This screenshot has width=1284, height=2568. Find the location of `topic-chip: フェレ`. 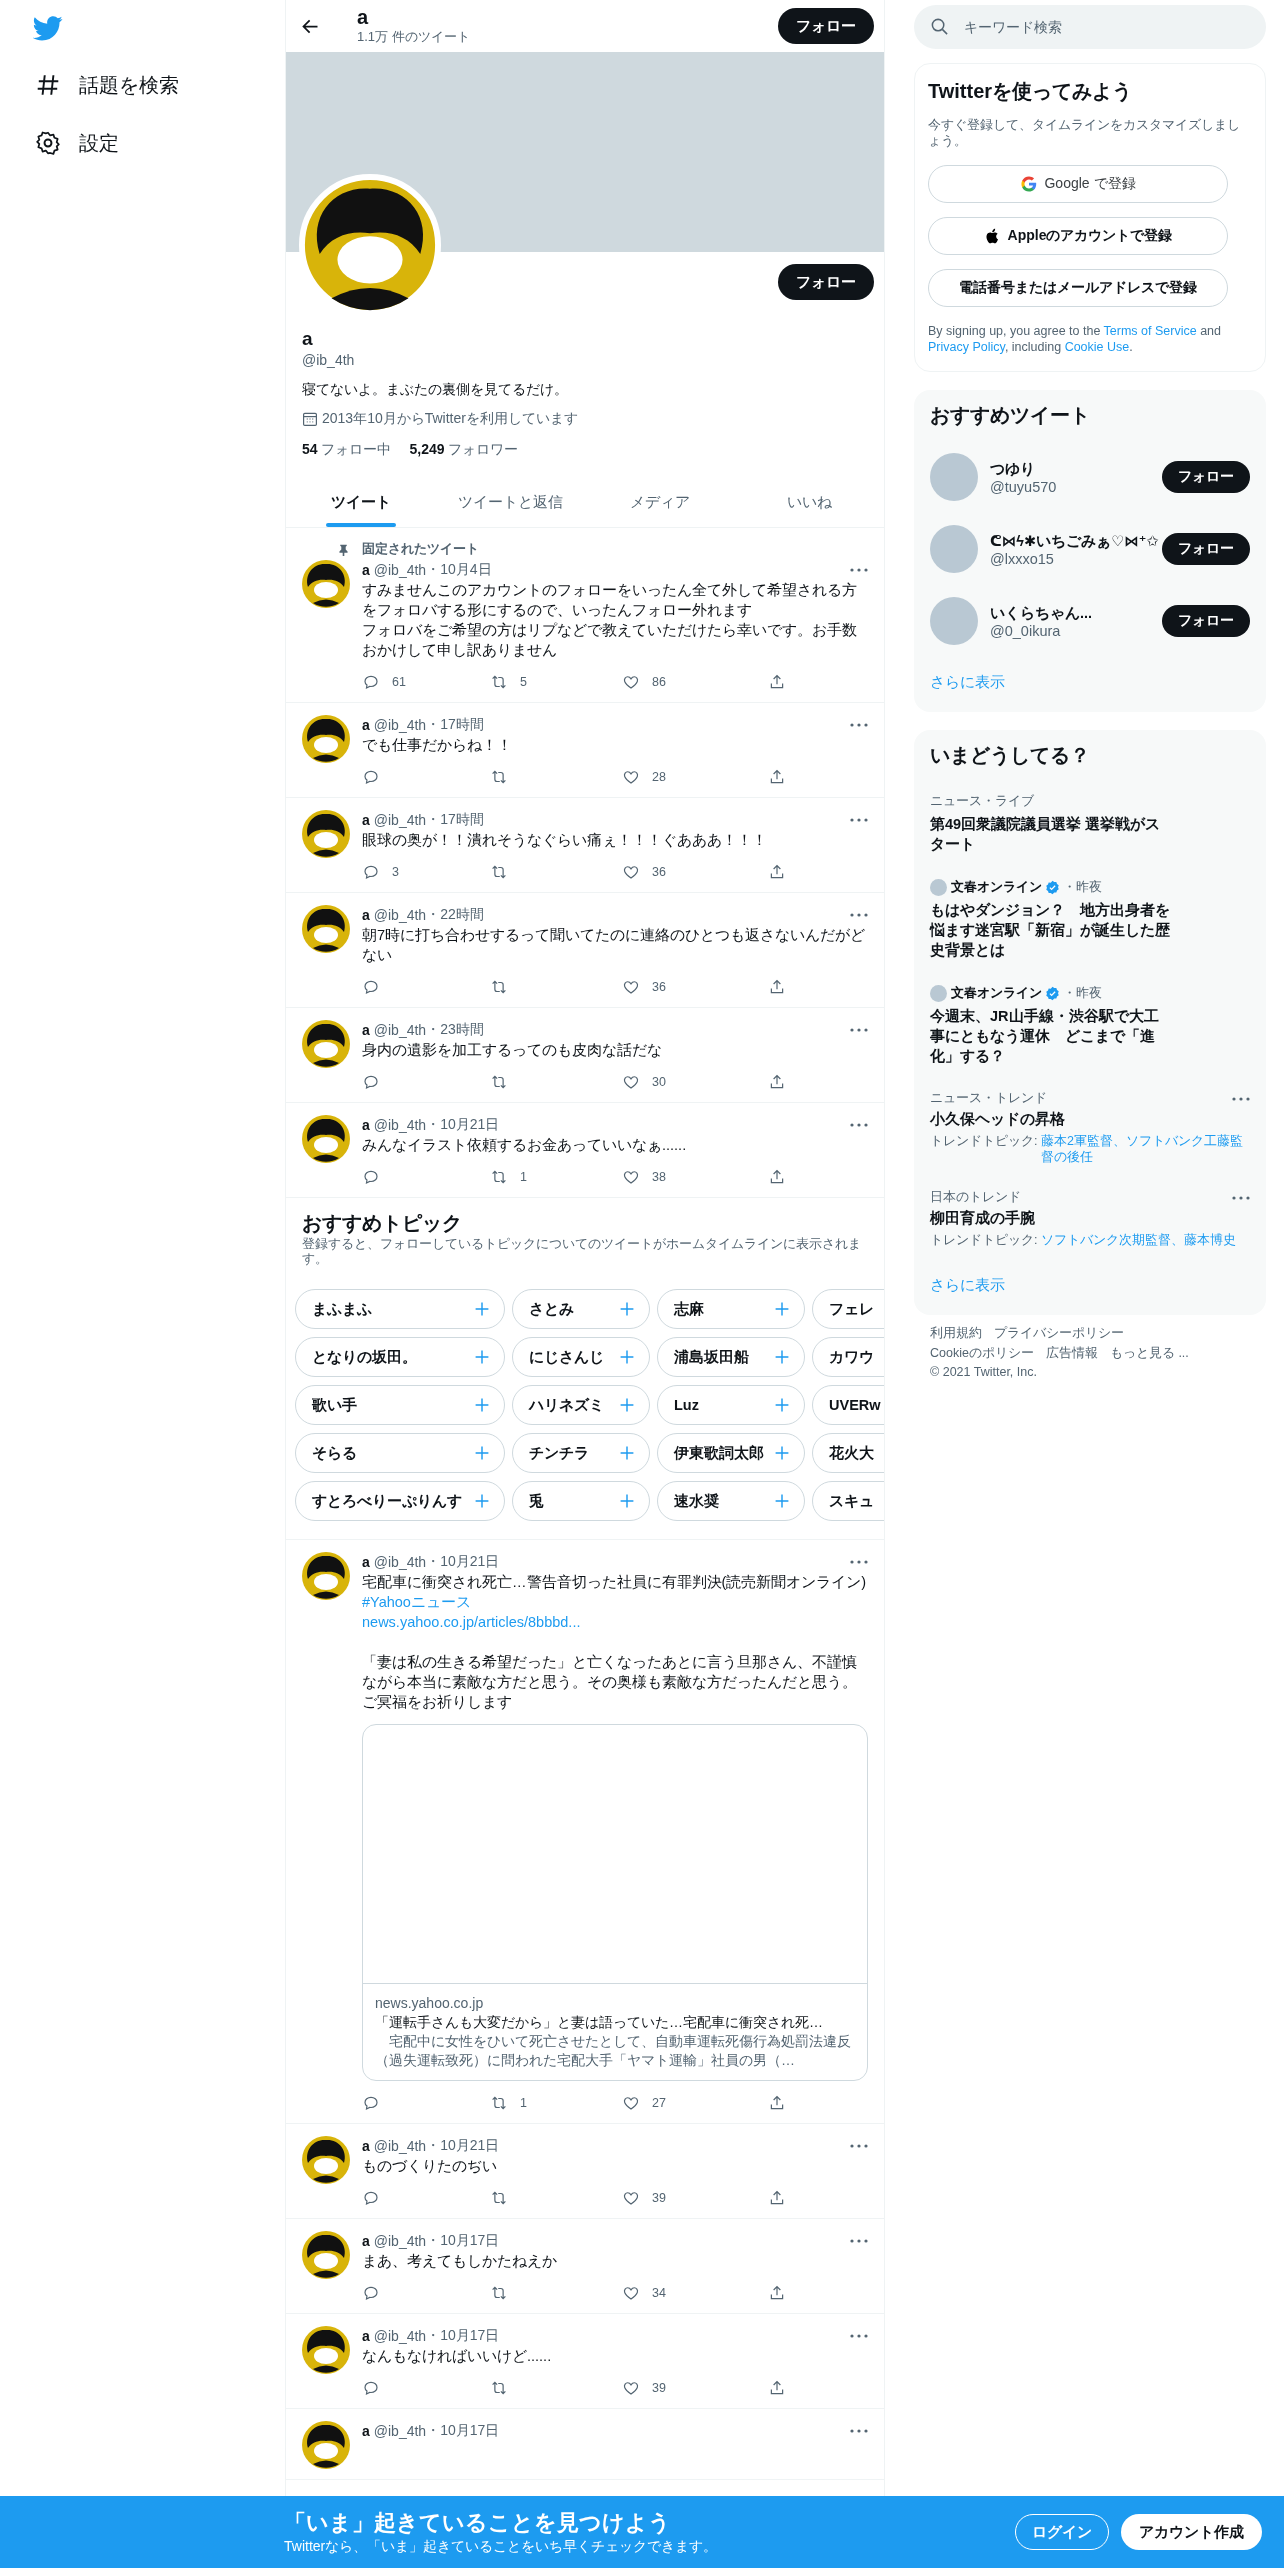

topic-chip: フェレ is located at coordinates (848, 1309).